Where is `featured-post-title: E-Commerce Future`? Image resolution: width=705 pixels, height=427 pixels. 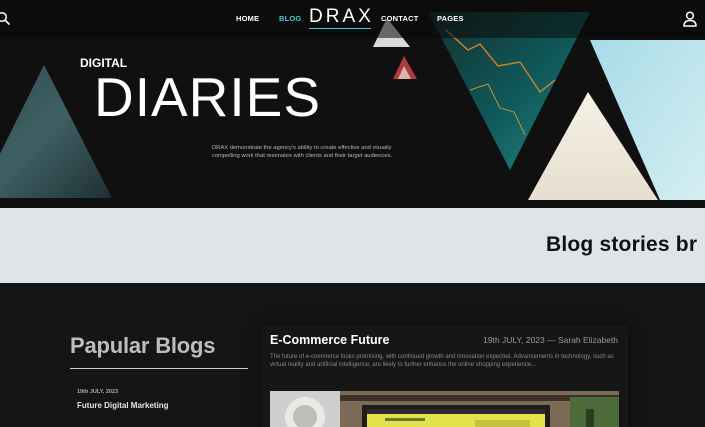 featured-post-title: E-Commerce Future is located at coordinates (329, 340).